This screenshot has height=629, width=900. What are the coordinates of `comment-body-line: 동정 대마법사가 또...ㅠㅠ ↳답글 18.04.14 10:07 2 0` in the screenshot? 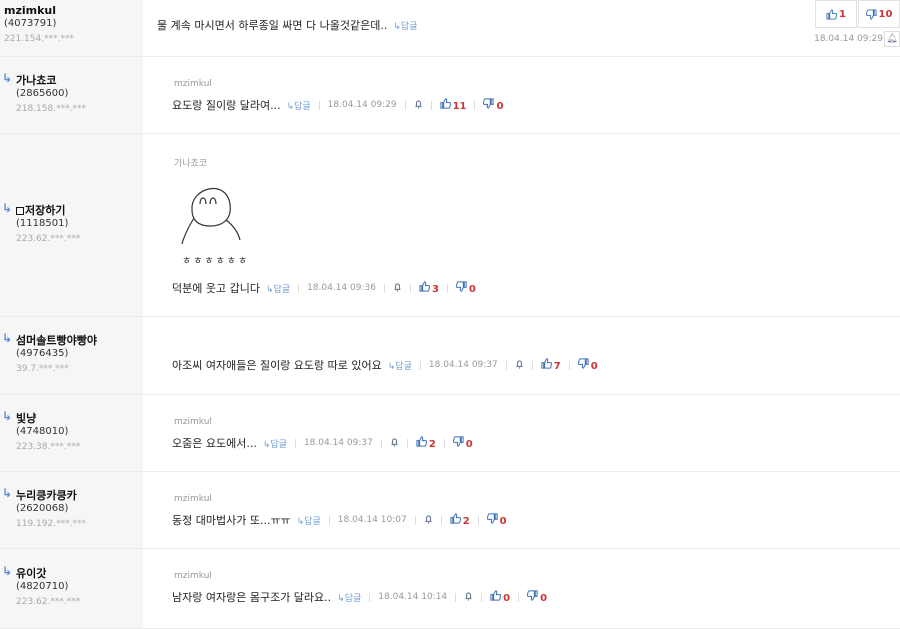 It's located at (339, 520).